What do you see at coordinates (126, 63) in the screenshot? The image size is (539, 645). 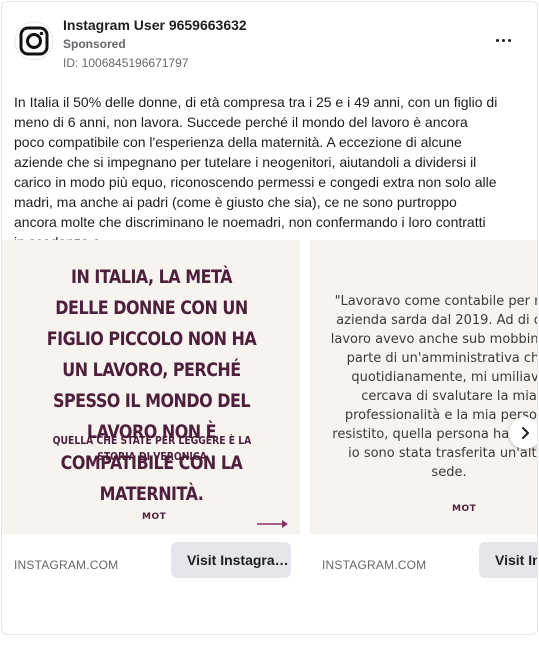 I see `ad-id: ID: 1006845196671797` at bounding box center [126, 63].